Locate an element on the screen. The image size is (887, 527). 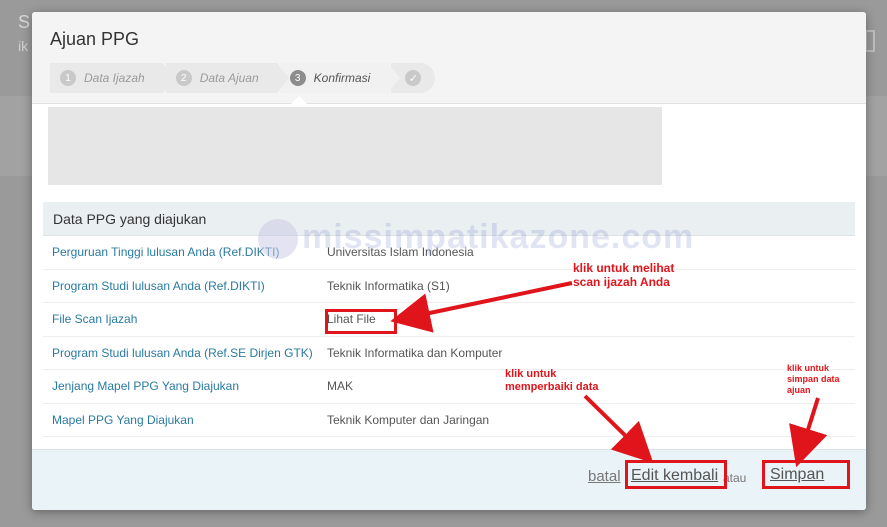
site-watermark: missimpatikazone.com is located at coordinates (476, 239).